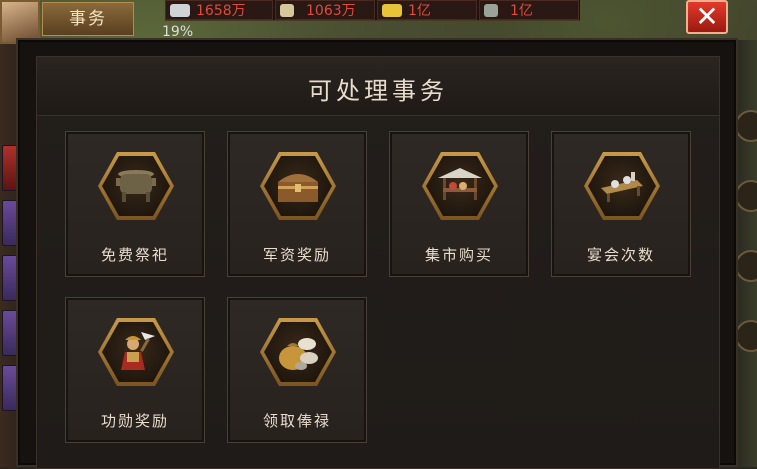  I want to click on general-warrior-icon, so click(136, 352).